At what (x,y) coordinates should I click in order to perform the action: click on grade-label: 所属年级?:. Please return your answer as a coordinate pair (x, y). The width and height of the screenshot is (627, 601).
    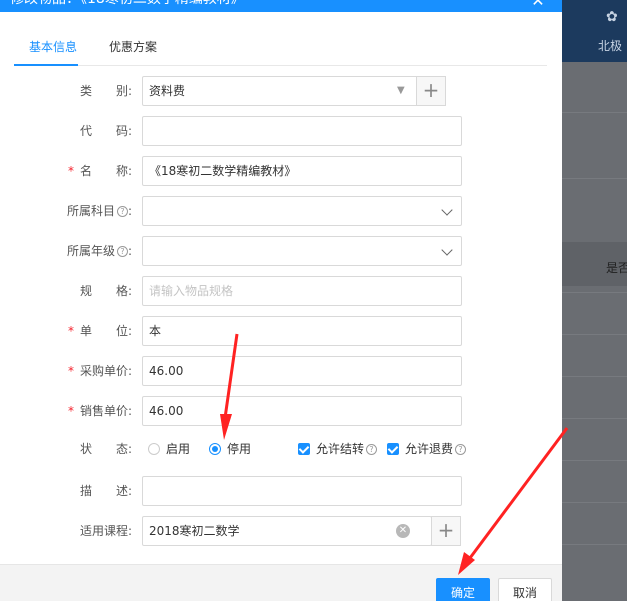
    Looking at the image, I should click on (86, 251).